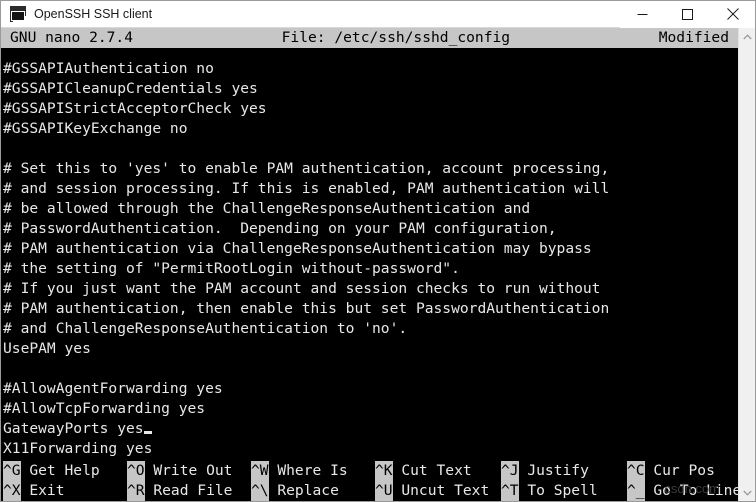 This screenshot has width=756, height=502. Describe the element at coordinates (12, 471) in the screenshot. I see `shortcut-key: ^G` at that location.